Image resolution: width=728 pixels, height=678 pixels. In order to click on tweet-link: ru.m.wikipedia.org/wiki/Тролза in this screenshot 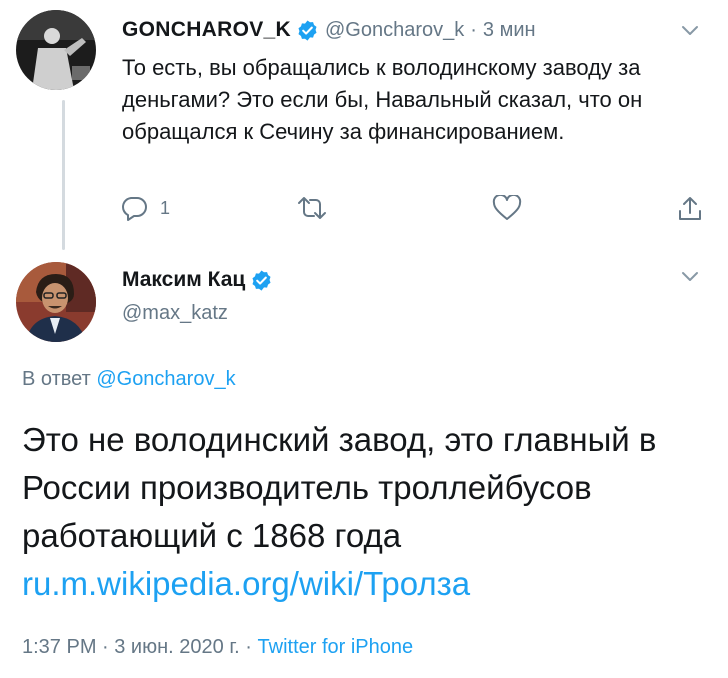, I will do `click(246, 584)`.